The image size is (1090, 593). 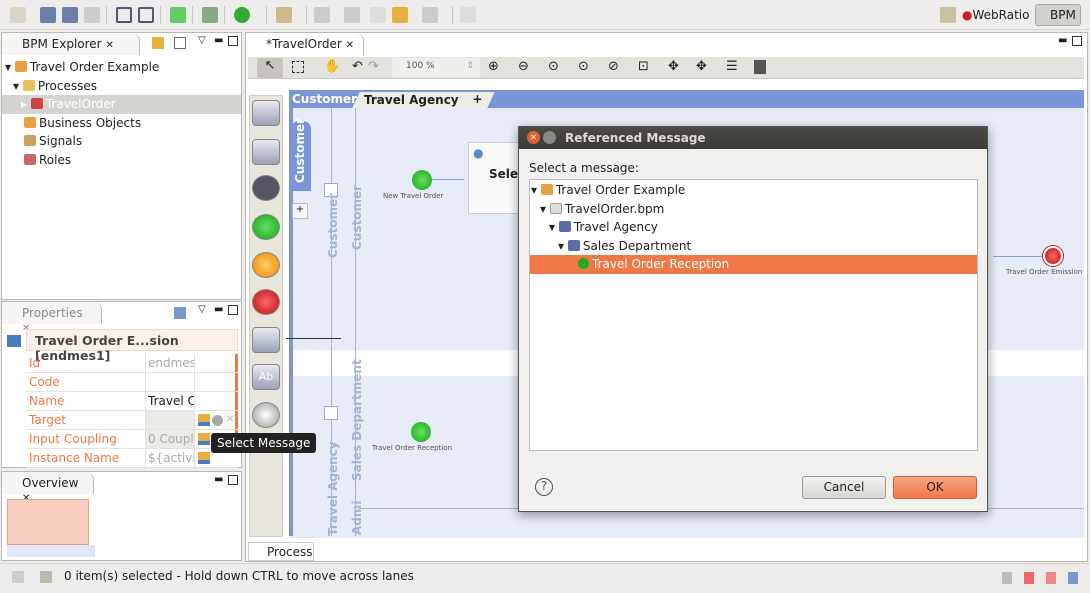 What do you see at coordinates (178, 15) in the screenshot?
I see `run-icon` at bounding box center [178, 15].